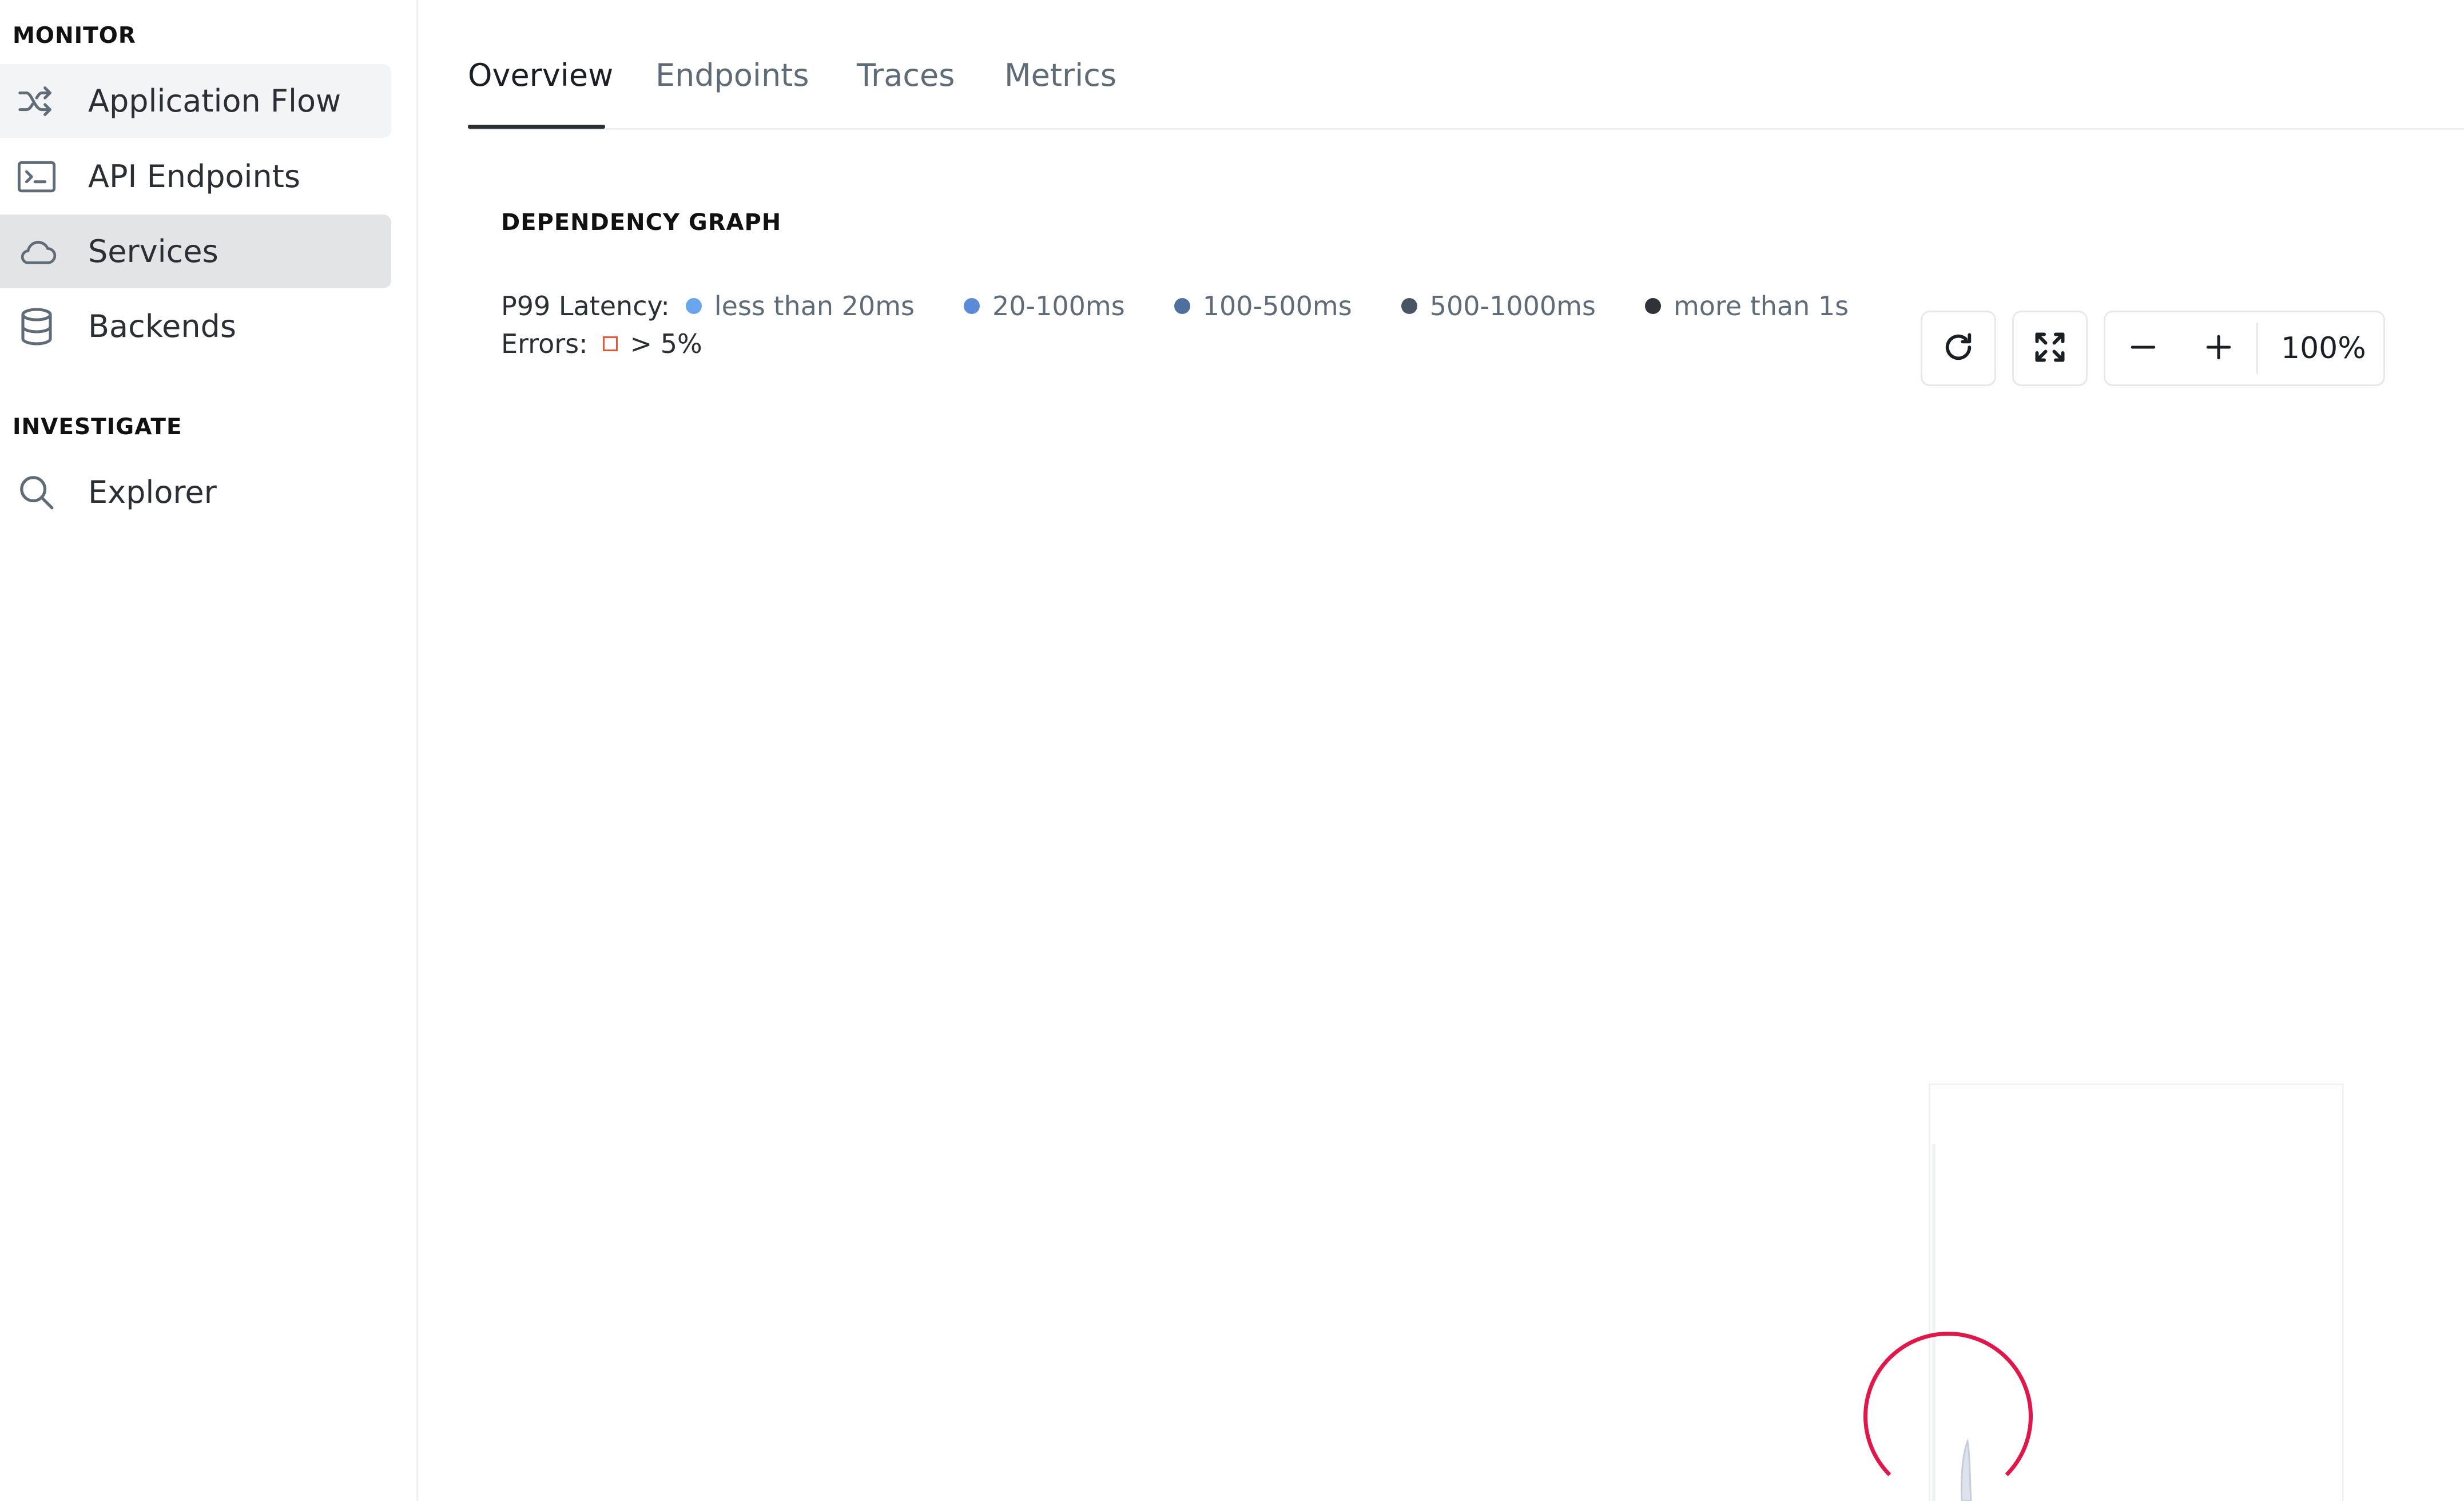  Describe the element at coordinates (1060, 75) in the screenshot. I see `tab-metrics: Metrics` at that location.